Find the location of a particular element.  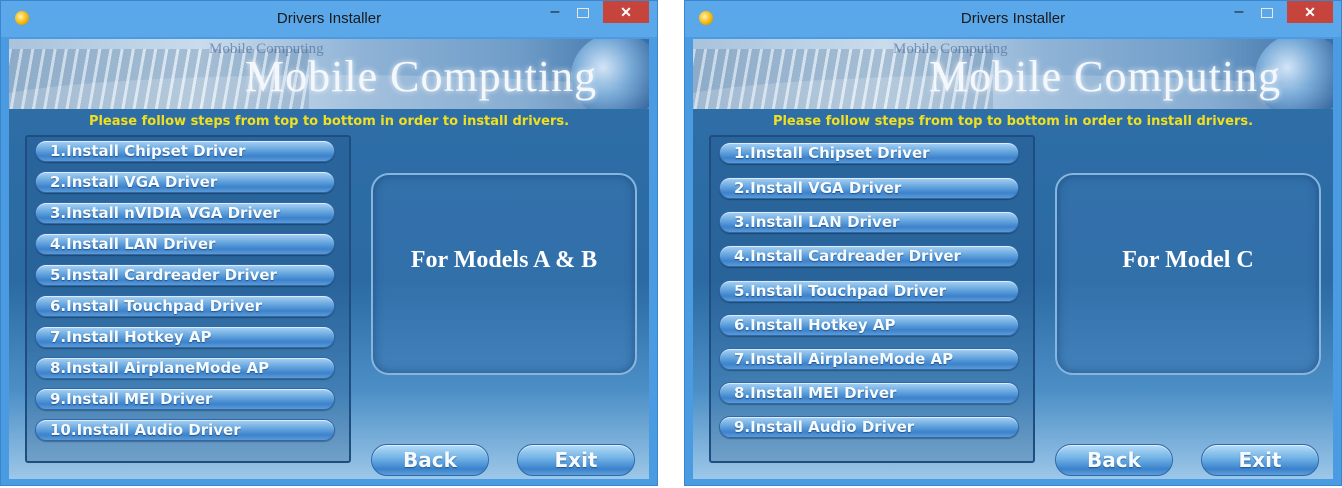

model-info-text: For Models A & B is located at coordinates (504, 260).